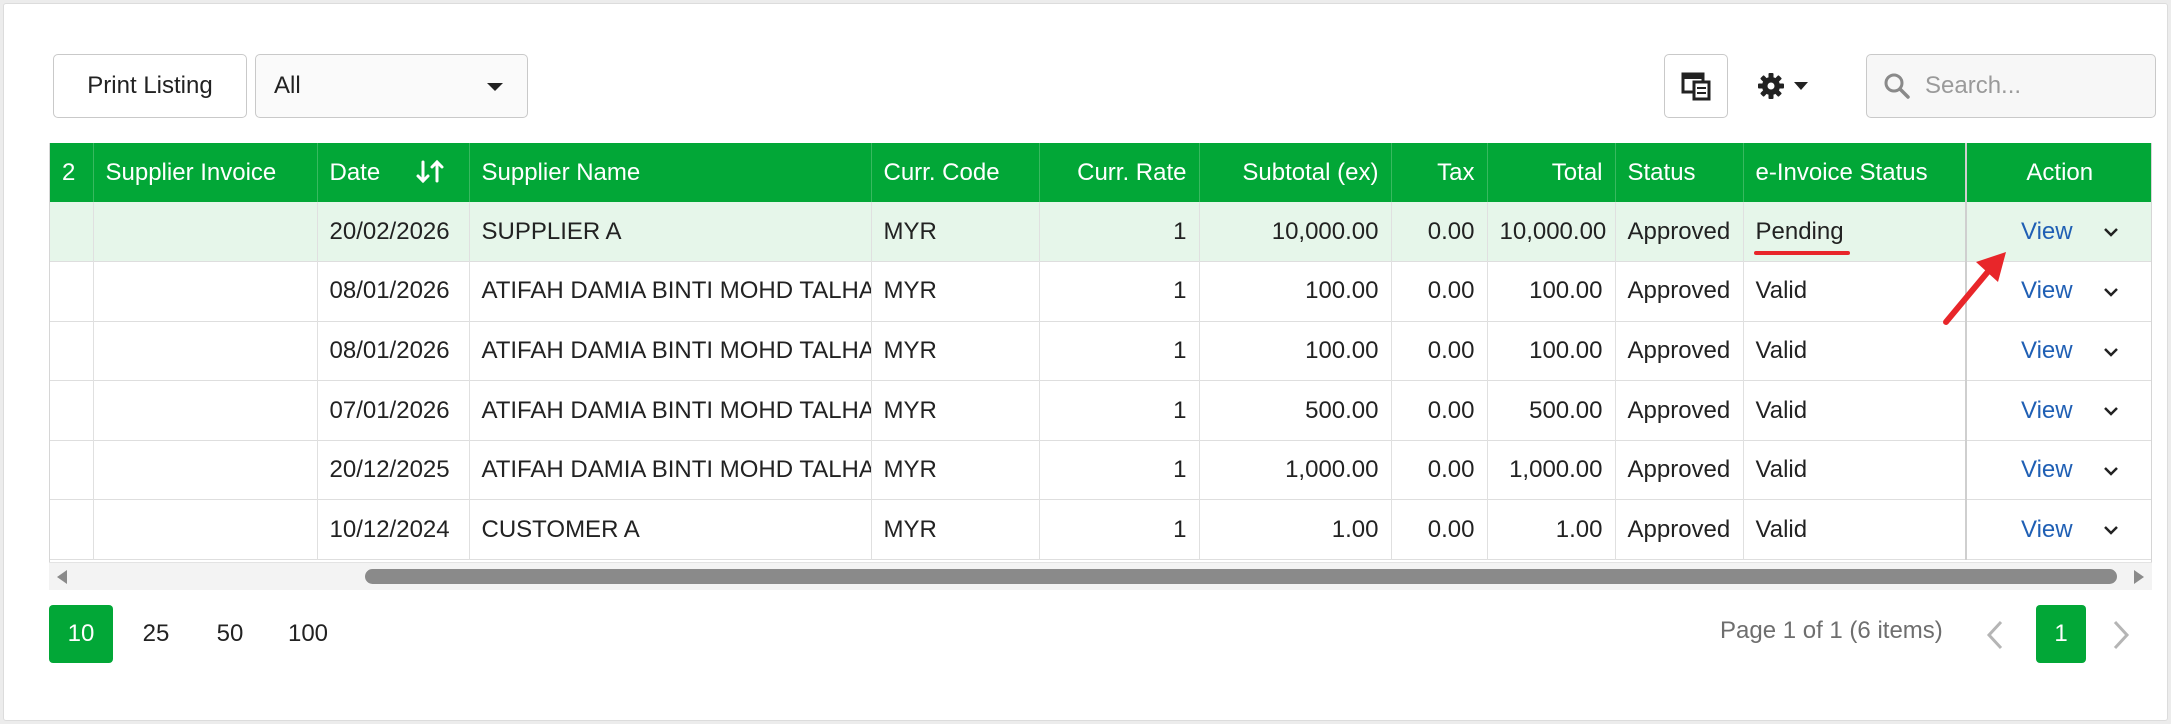 The height and width of the screenshot is (724, 2171). I want to click on column-header: Supplier Name, so click(670, 172).